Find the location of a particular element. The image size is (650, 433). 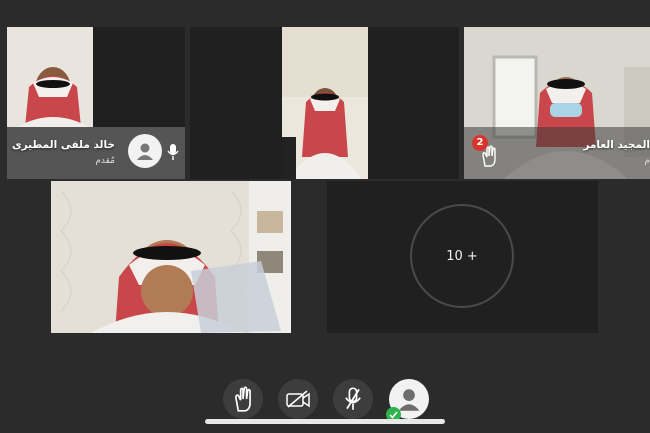

participant-name: المجيد العامر is located at coordinates (616, 145).